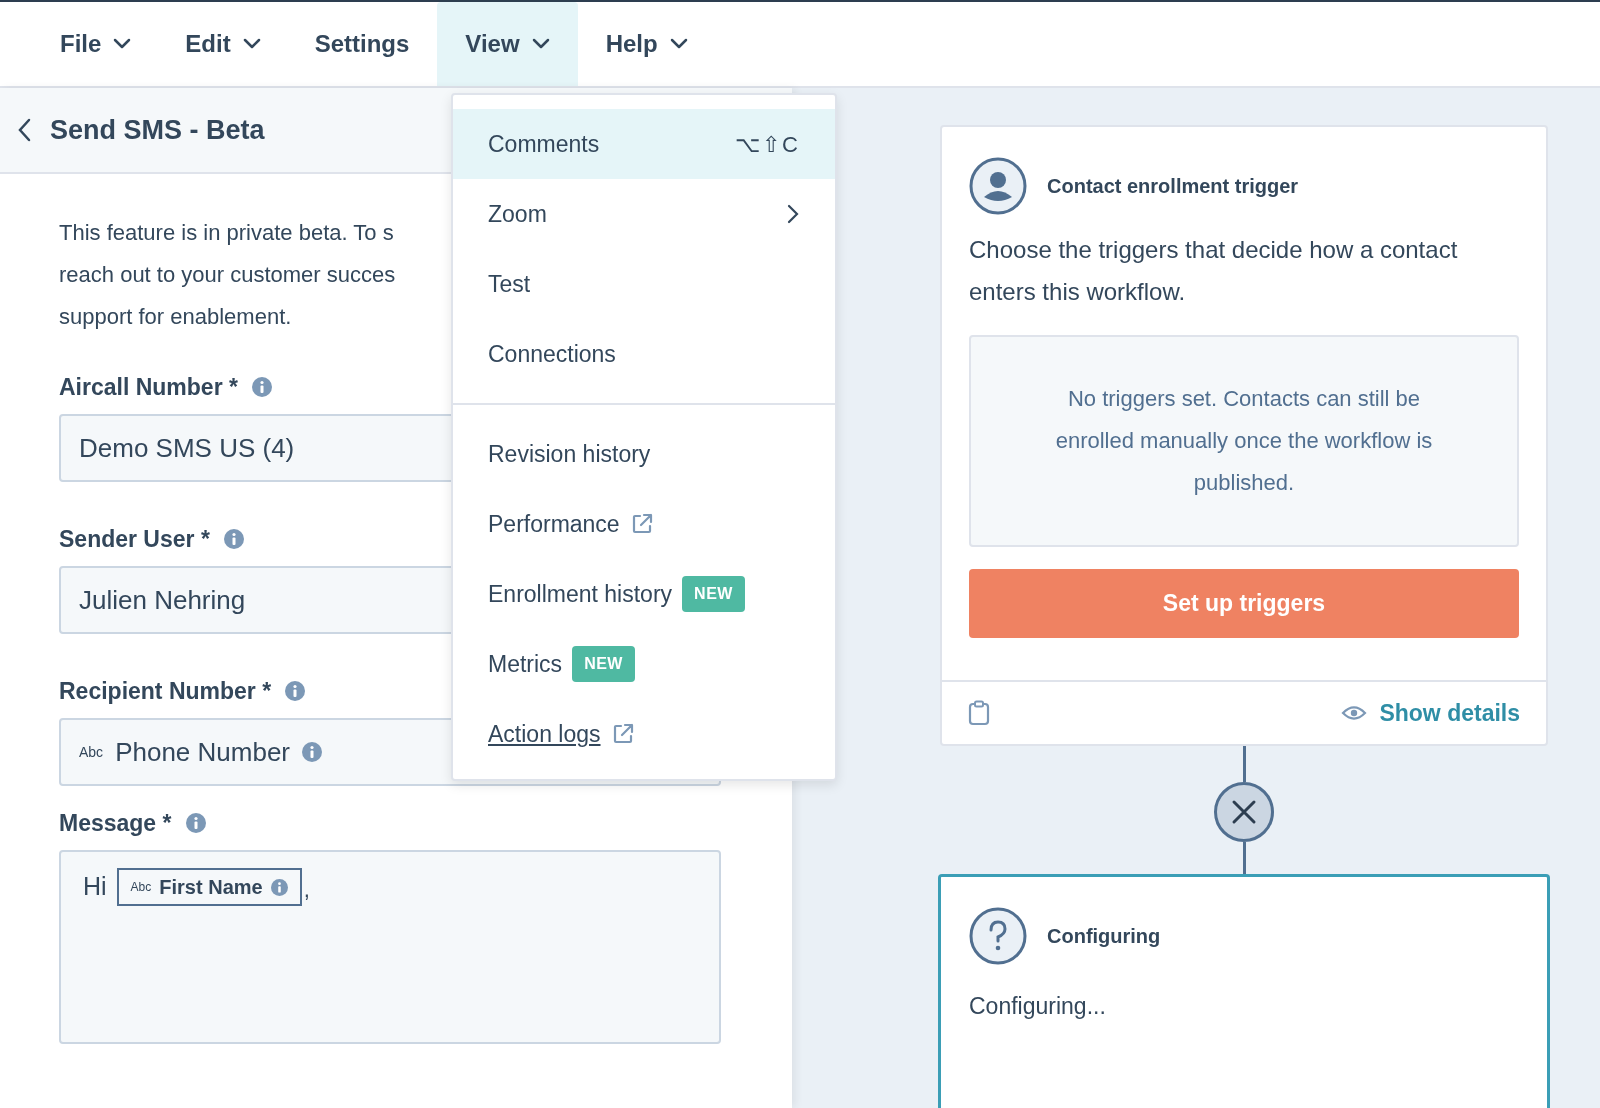 Image resolution: width=1600 pixels, height=1108 pixels. I want to click on chevron-right-icon, so click(793, 214).